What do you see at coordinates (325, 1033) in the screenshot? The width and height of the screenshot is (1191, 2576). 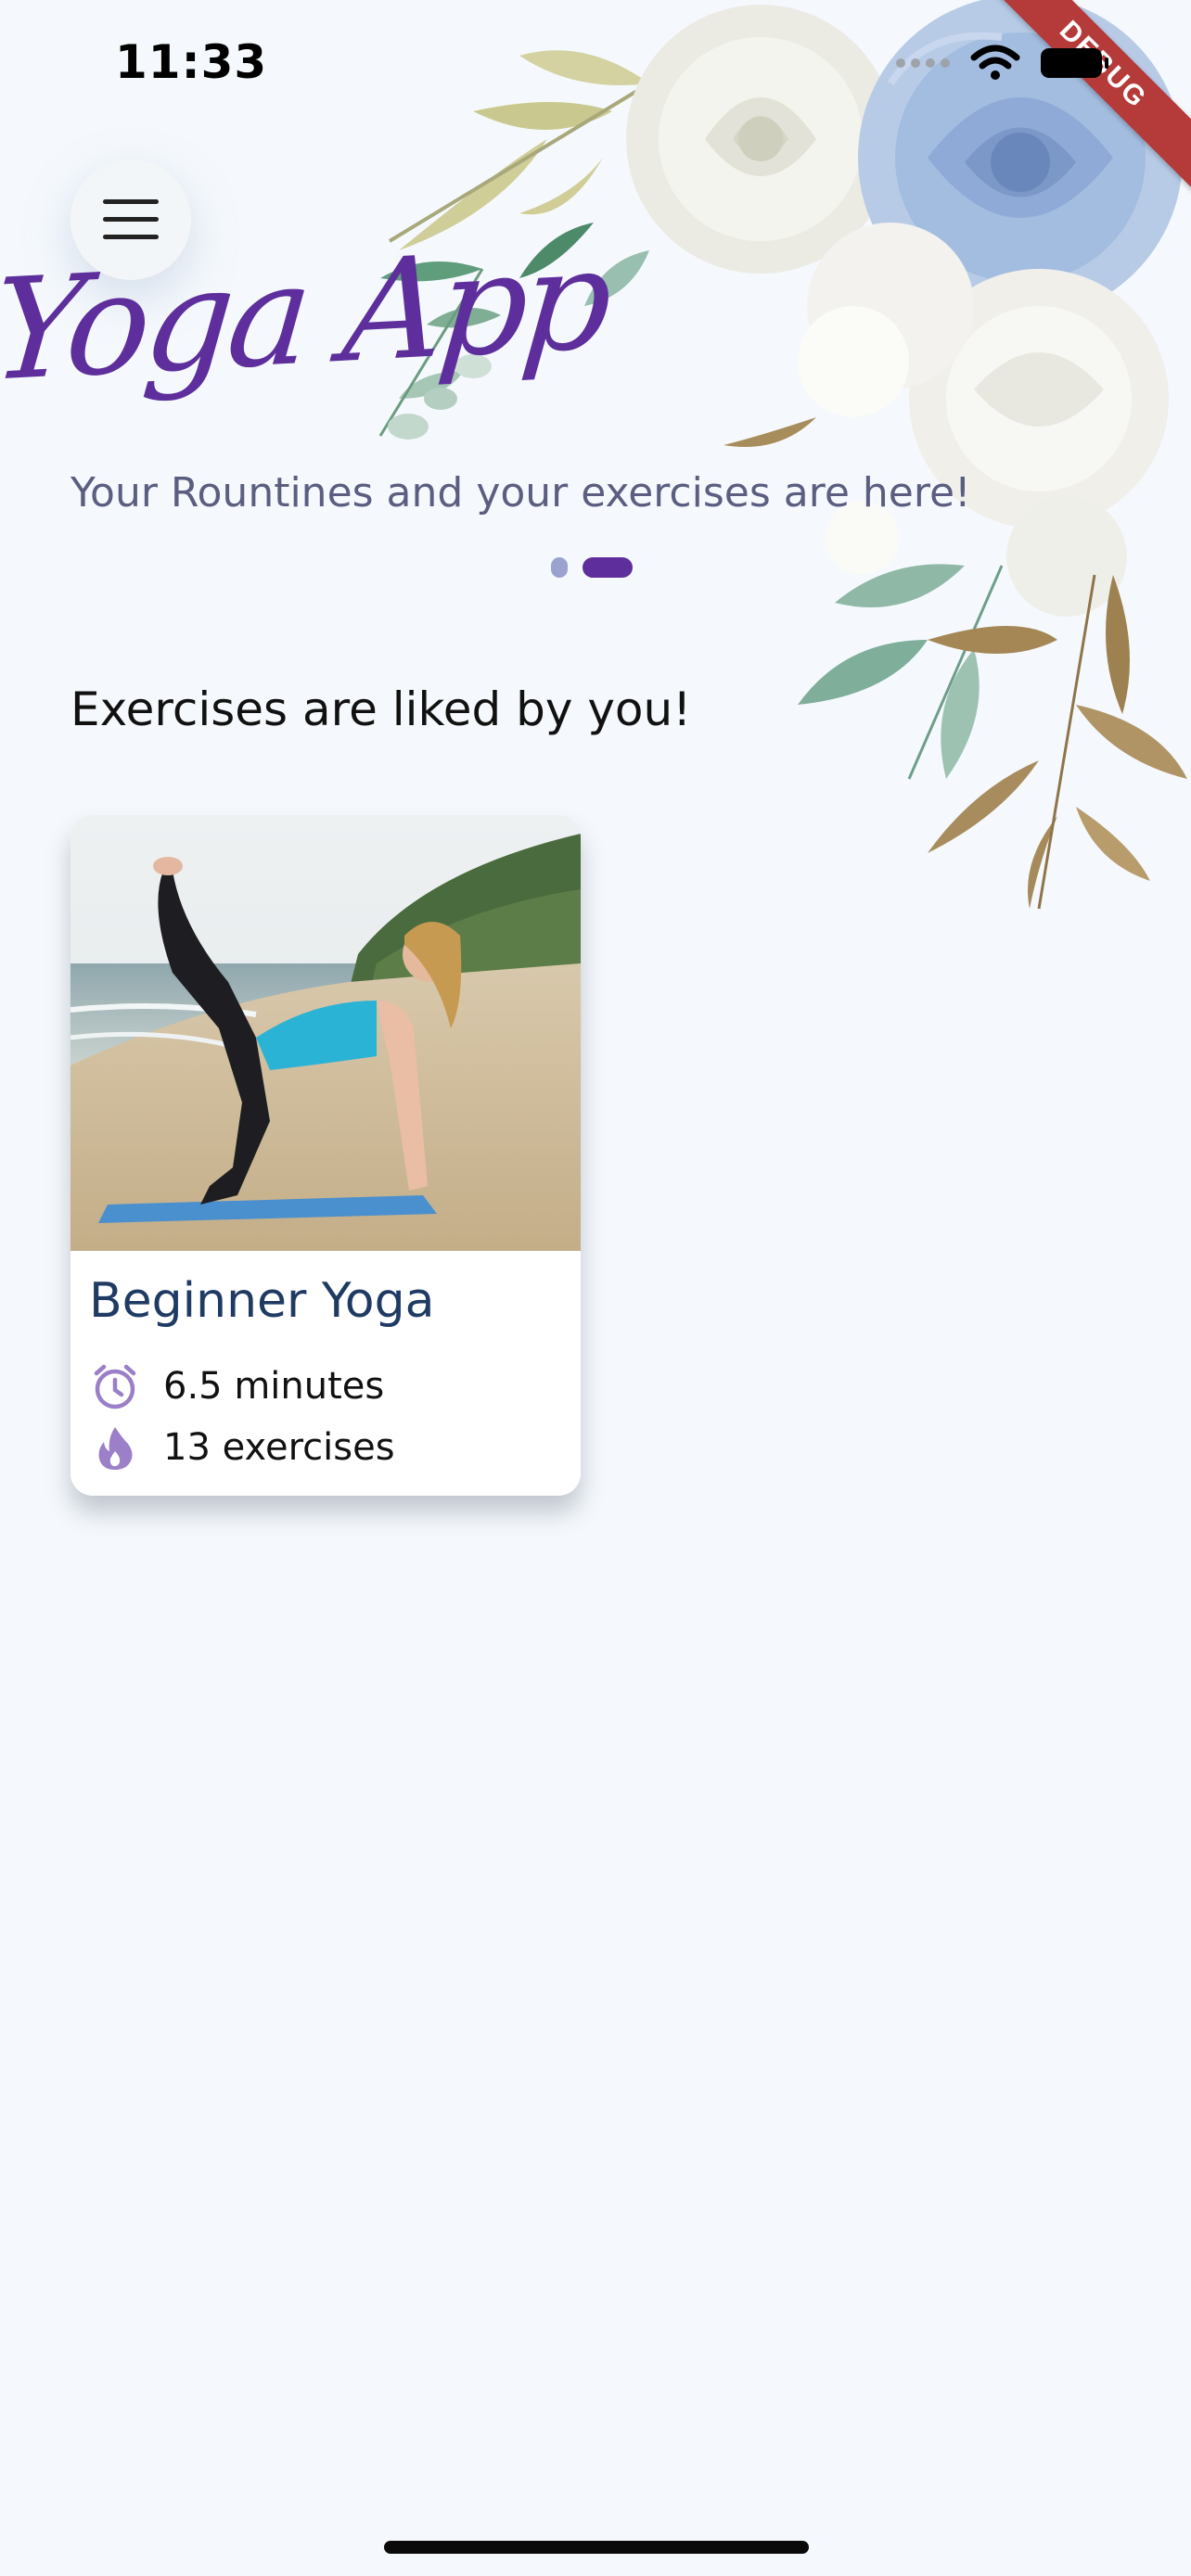 I see `yoga-photo` at bounding box center [325, 1033].